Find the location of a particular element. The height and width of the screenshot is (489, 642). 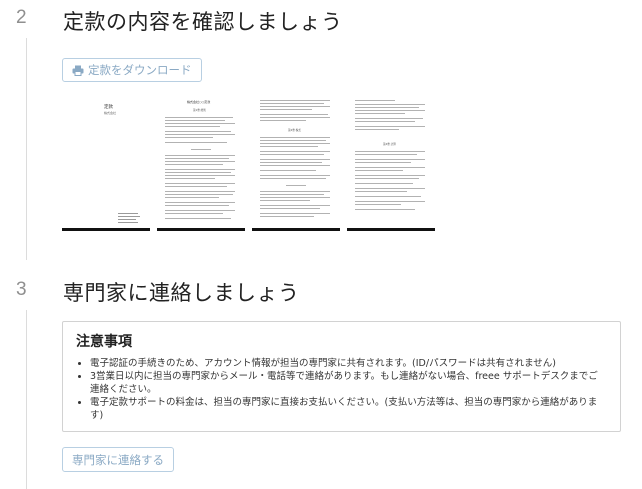

page-heading: 定款 is located at coordinates (108, 106).